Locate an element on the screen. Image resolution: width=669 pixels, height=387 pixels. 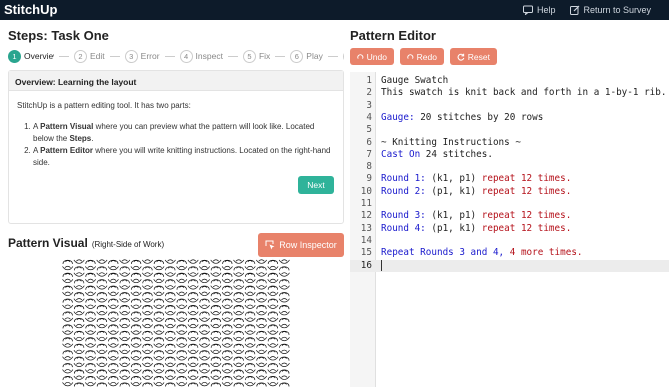
undo-button: Undo is located at coordinates (372, 56).